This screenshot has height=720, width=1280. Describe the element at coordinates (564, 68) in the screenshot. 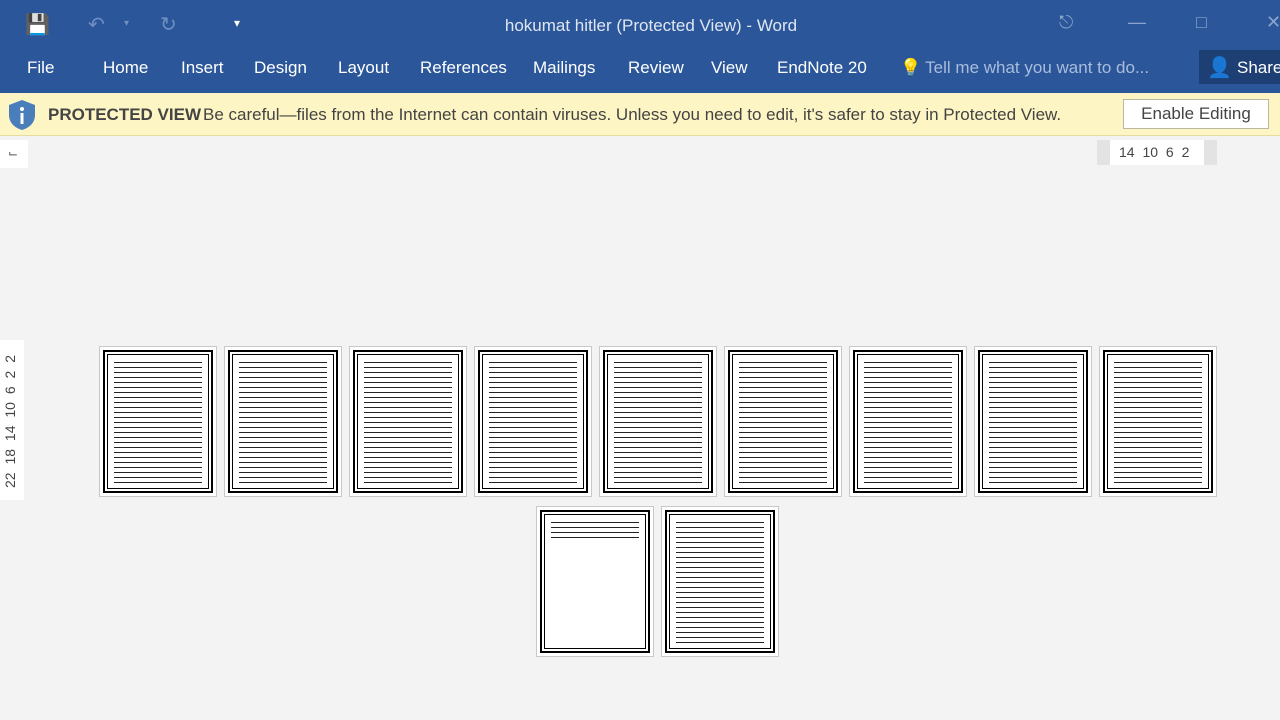

I see `tab-mailings: Mailings` at that location.